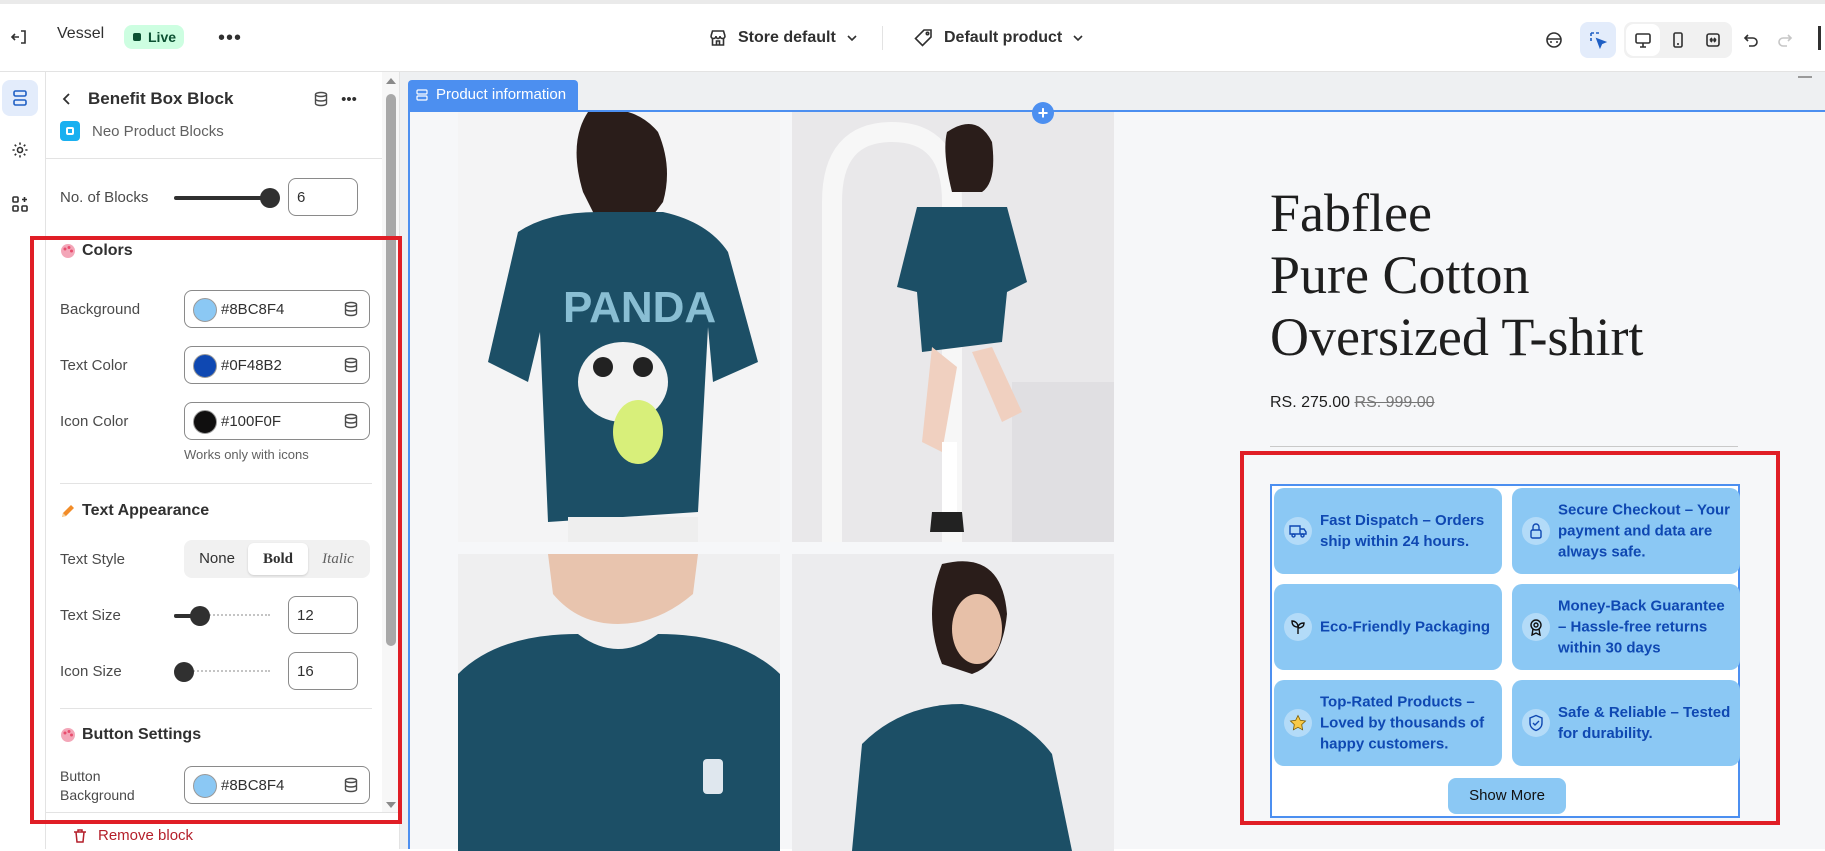  Describe the element at coordinates (132, 835) in the screenshot. I see `remove-block-button: Remove block` at that location.